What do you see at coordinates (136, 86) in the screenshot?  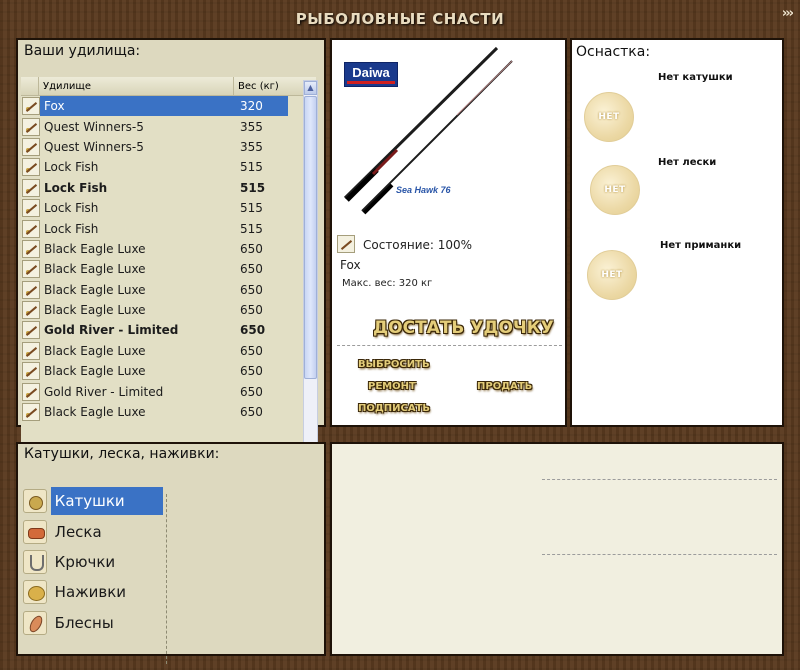 I see `column-header-name: Удилище` at bounding box center [136, 86].